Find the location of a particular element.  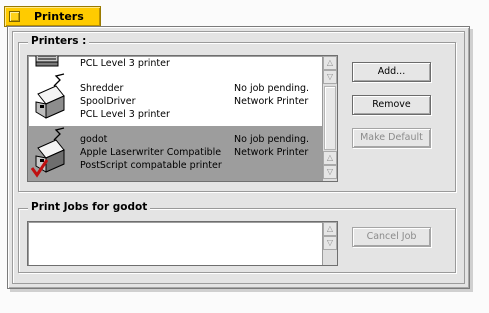

printer-name: Shredder is located at coordinates (102, 88).